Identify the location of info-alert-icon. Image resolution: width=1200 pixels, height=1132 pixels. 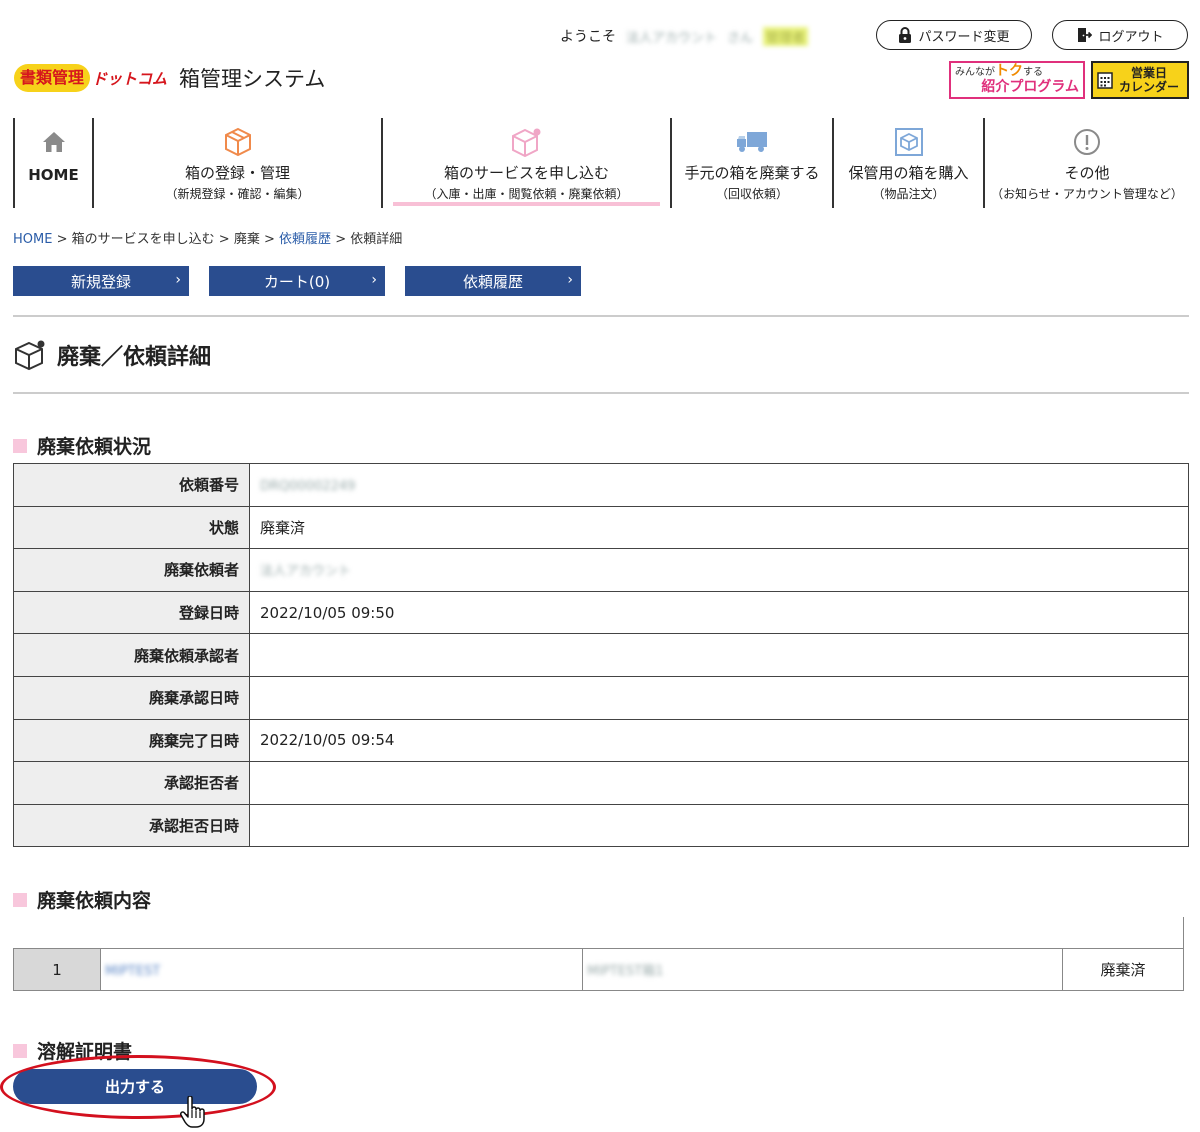
(1087, 142).